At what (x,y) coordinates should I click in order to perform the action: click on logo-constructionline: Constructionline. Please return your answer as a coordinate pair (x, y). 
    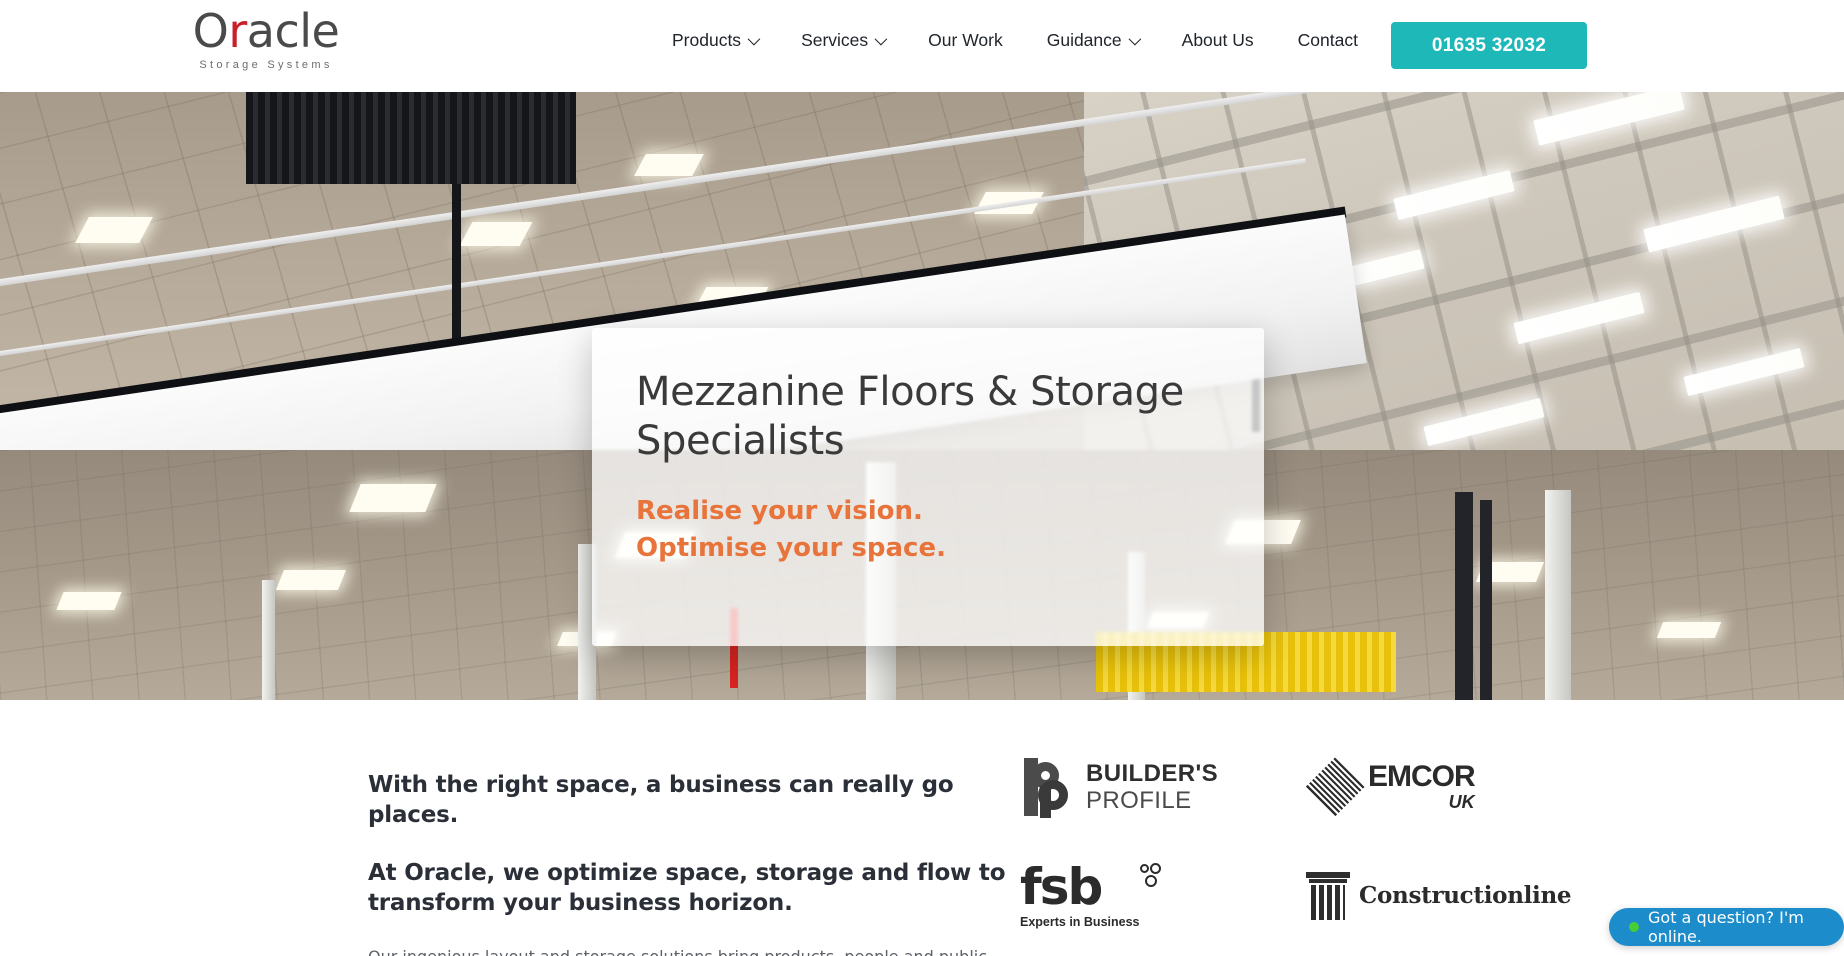
    Looking at the image, I should click on (1439, 895).